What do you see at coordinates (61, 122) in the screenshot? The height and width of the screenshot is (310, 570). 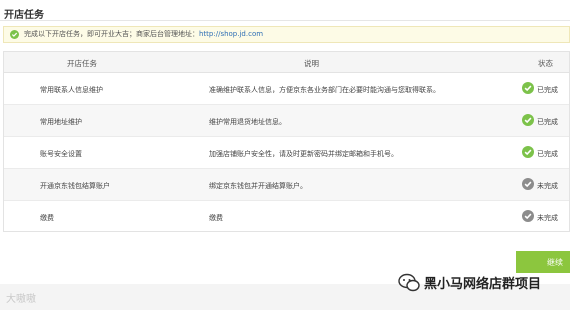 I see `task-name: 常用地址维护` at bounding box center [61, 122].